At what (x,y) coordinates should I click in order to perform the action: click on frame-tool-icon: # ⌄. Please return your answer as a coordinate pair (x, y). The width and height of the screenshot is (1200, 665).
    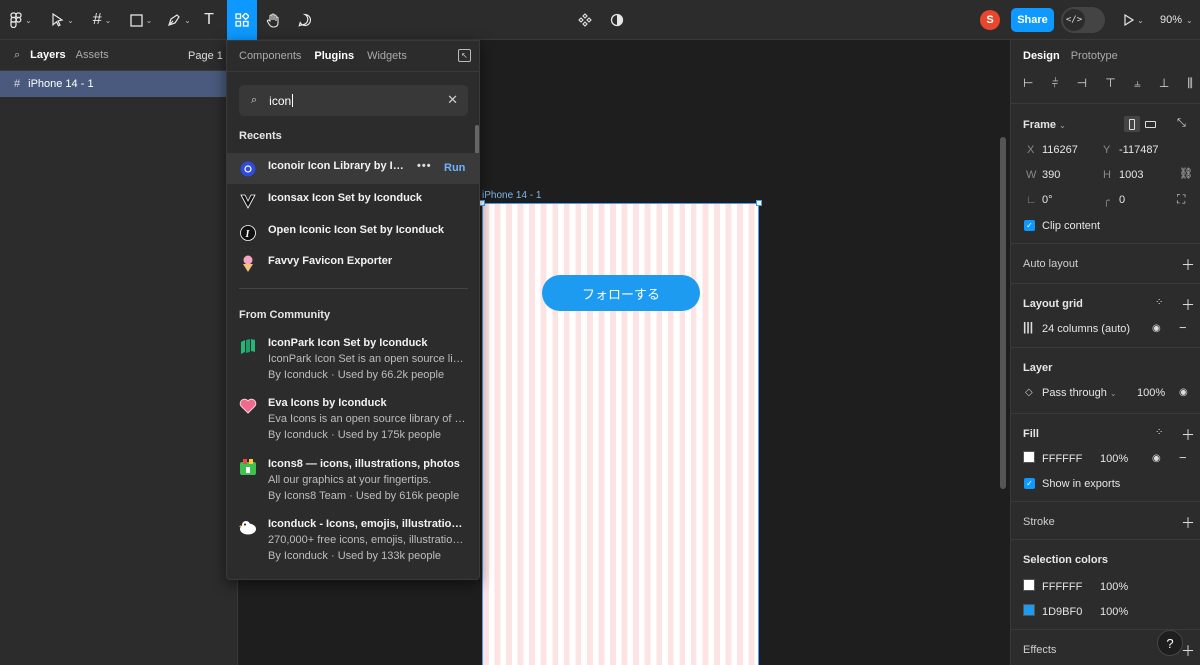
    Looking at the image, I should click on (102, 20).